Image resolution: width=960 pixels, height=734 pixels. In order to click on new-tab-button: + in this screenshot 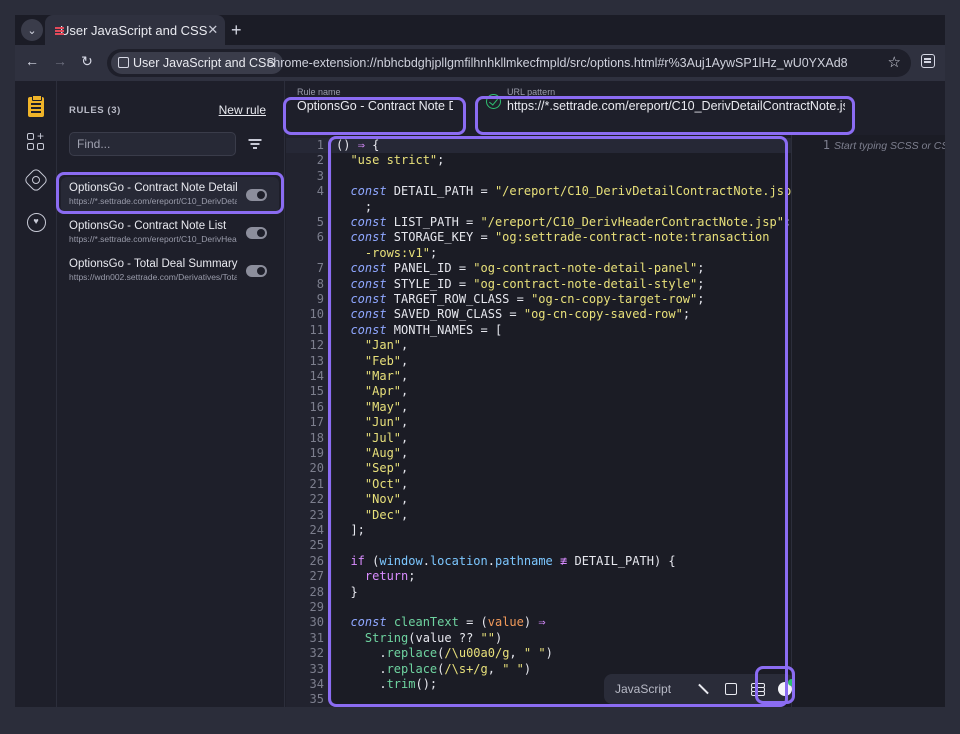, I will do `click(236, 30)`.